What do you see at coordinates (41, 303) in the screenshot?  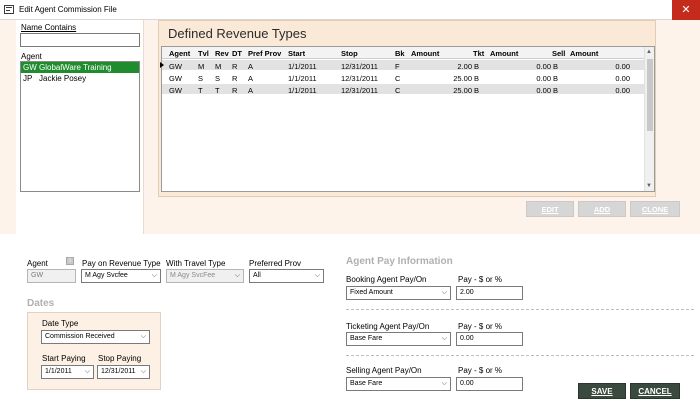 I see `dates-section-title: Dates` at bounding box center [41, 303].